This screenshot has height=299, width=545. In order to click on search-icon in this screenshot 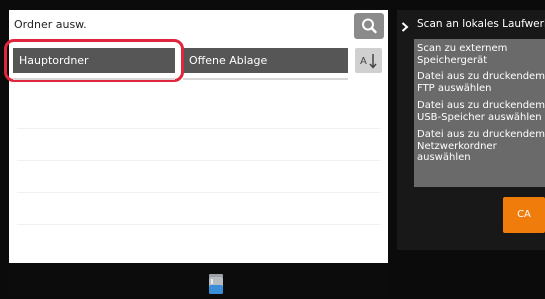, I will do `click(369, 26)`.